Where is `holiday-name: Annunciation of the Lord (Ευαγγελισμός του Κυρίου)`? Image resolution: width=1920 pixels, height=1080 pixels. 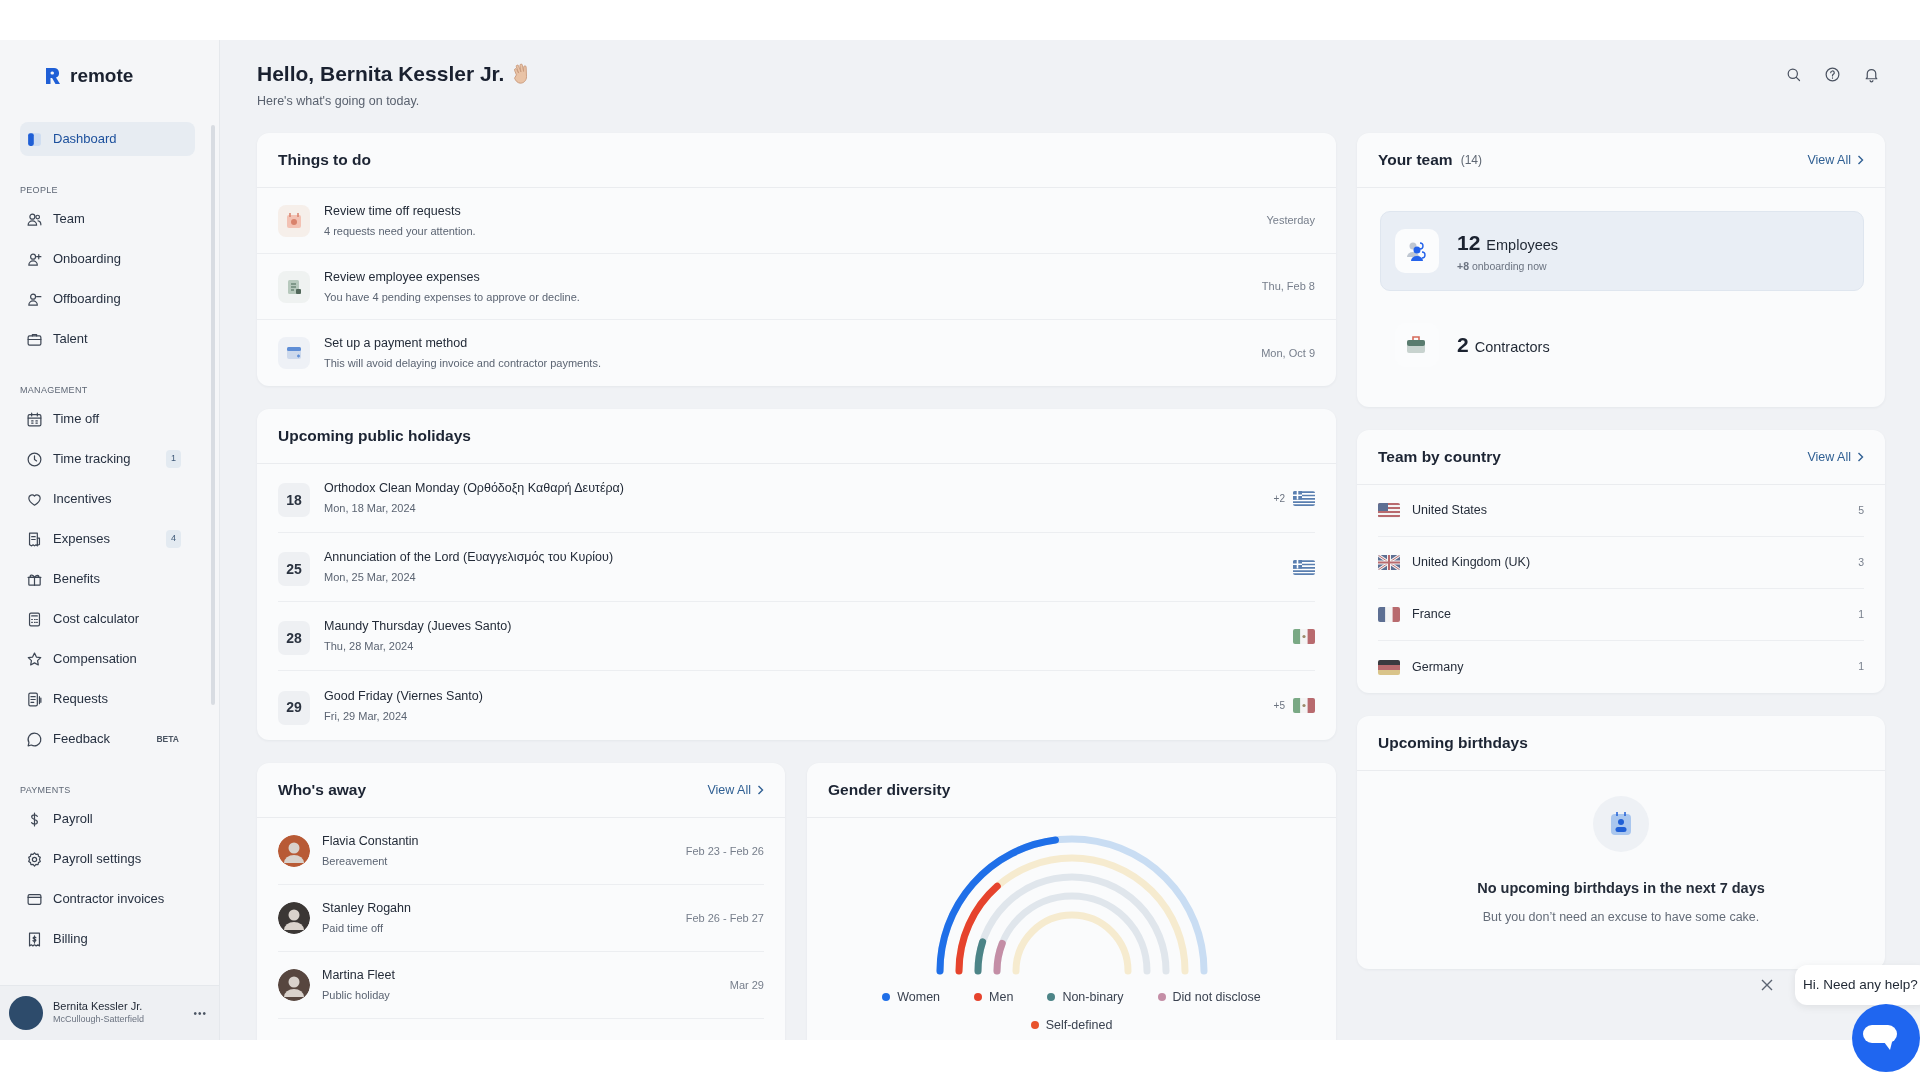
holiday-name: Annunciation of the Lord (Ευαγγελισμός του Κυρίου) is located at coordinates (469, 558).